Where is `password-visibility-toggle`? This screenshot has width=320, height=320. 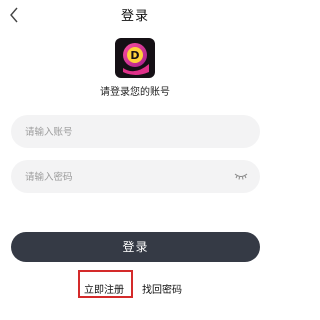 password-visibility-toggle is located at coordinates (241, 176).